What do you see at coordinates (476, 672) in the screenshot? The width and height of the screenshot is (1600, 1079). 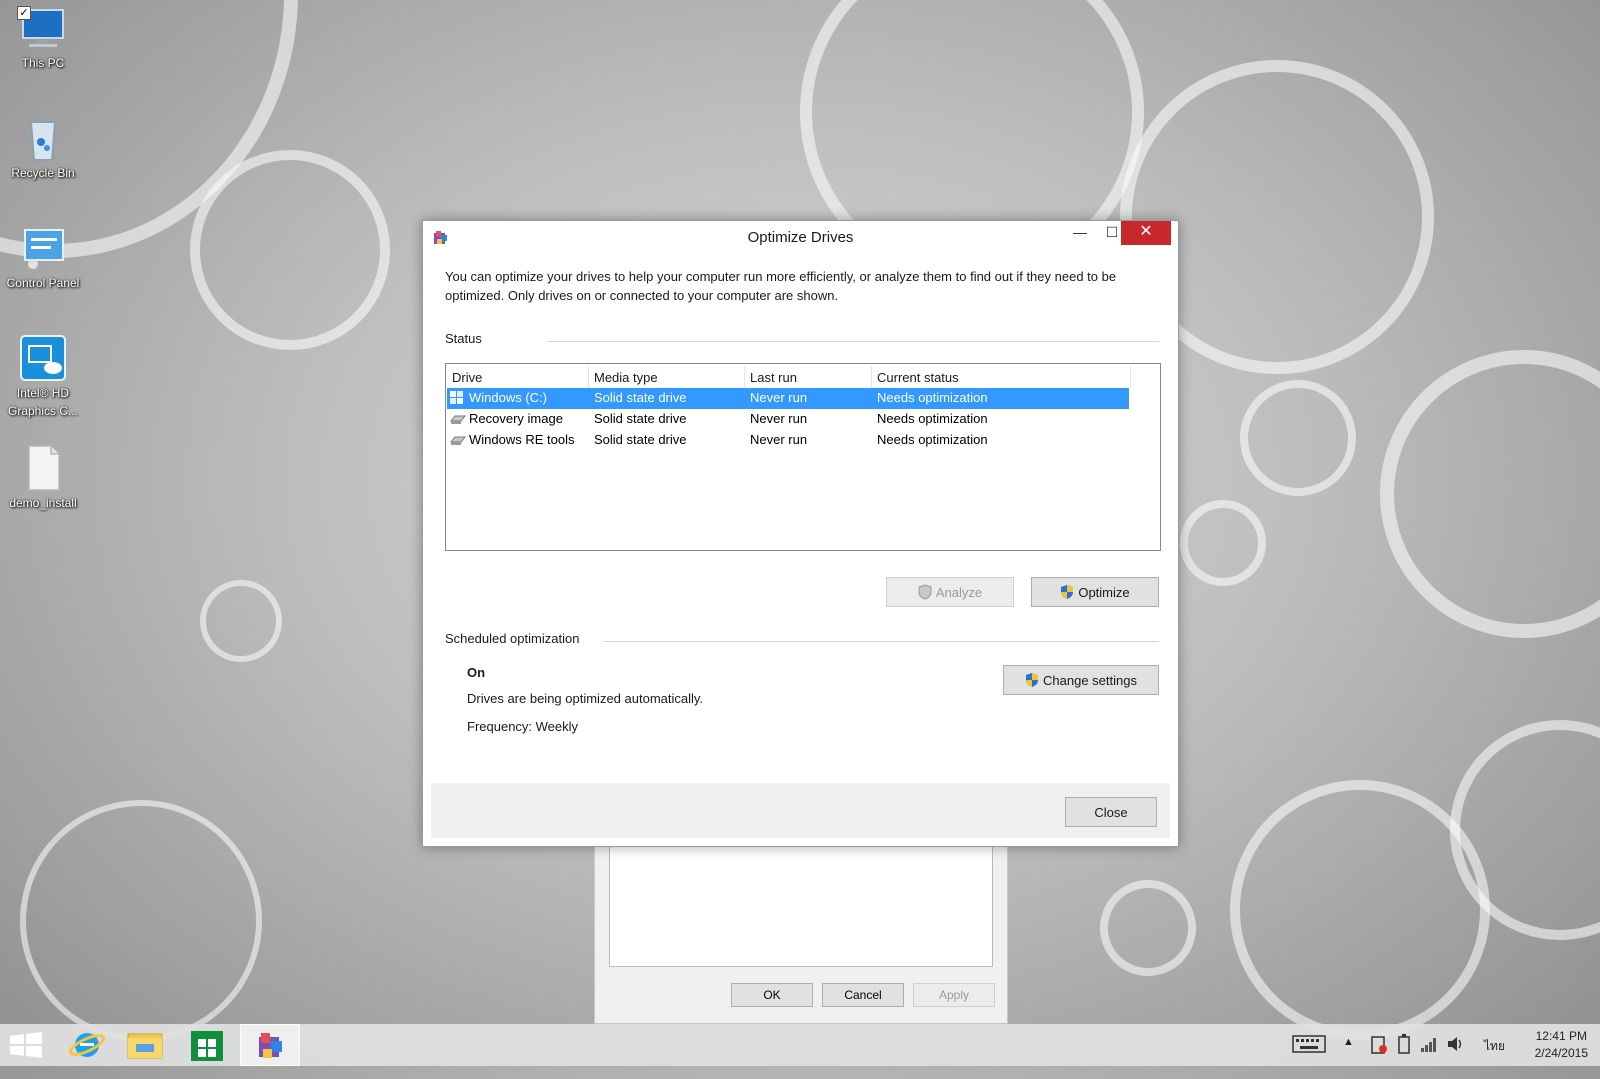 I see `schedule-state: On` at bounding box center [476, 672].